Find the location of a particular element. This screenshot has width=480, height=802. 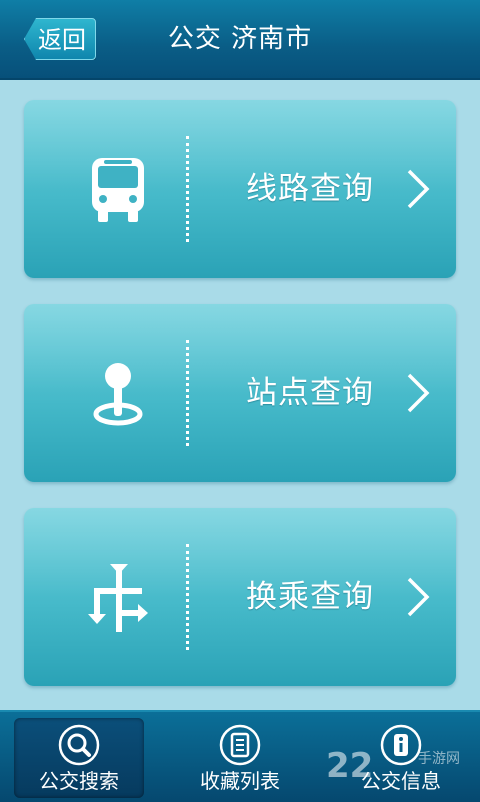

station-query-label: 站点查询 is located at coordinates (310, 393).